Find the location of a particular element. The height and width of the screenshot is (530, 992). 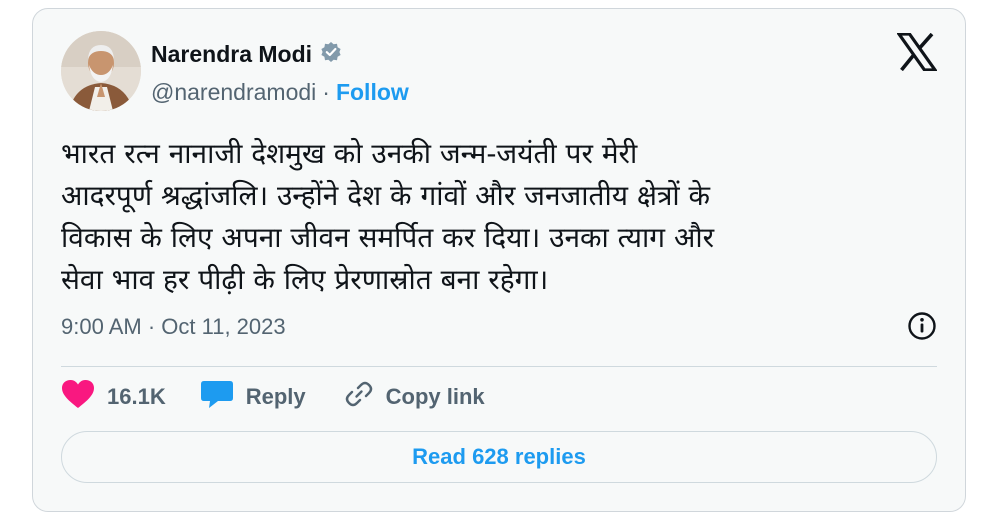

reply-button: Reply is located at coordinates (253, 397).